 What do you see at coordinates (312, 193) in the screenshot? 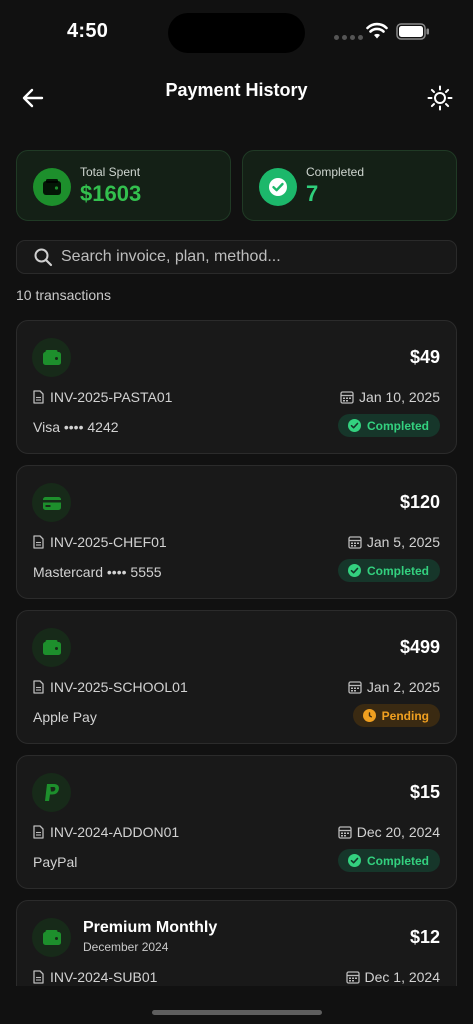
I see `completed-value: 7` at bounding box center [312, 193].